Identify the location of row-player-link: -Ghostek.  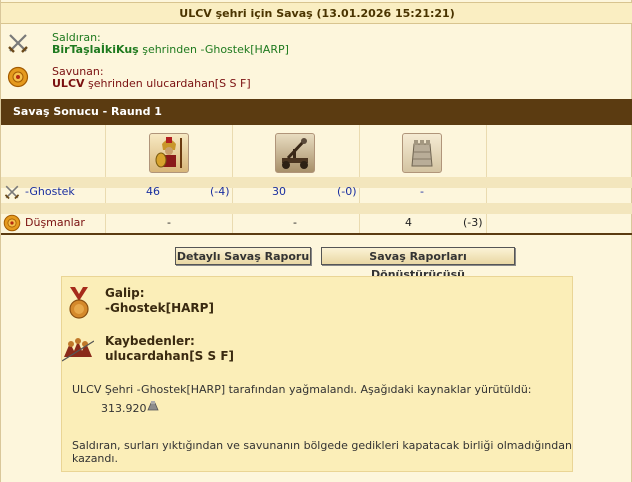
(50, 192).